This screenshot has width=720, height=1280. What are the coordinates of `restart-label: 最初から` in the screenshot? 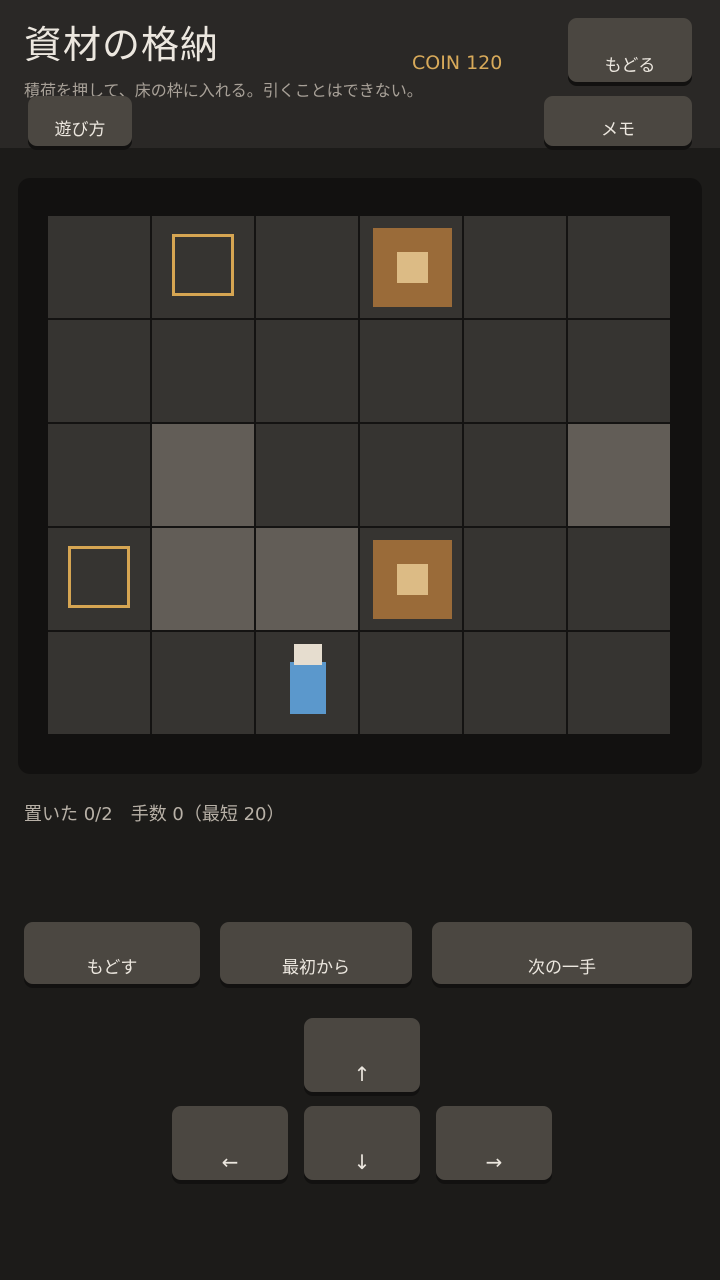 It's located at (316, 968).